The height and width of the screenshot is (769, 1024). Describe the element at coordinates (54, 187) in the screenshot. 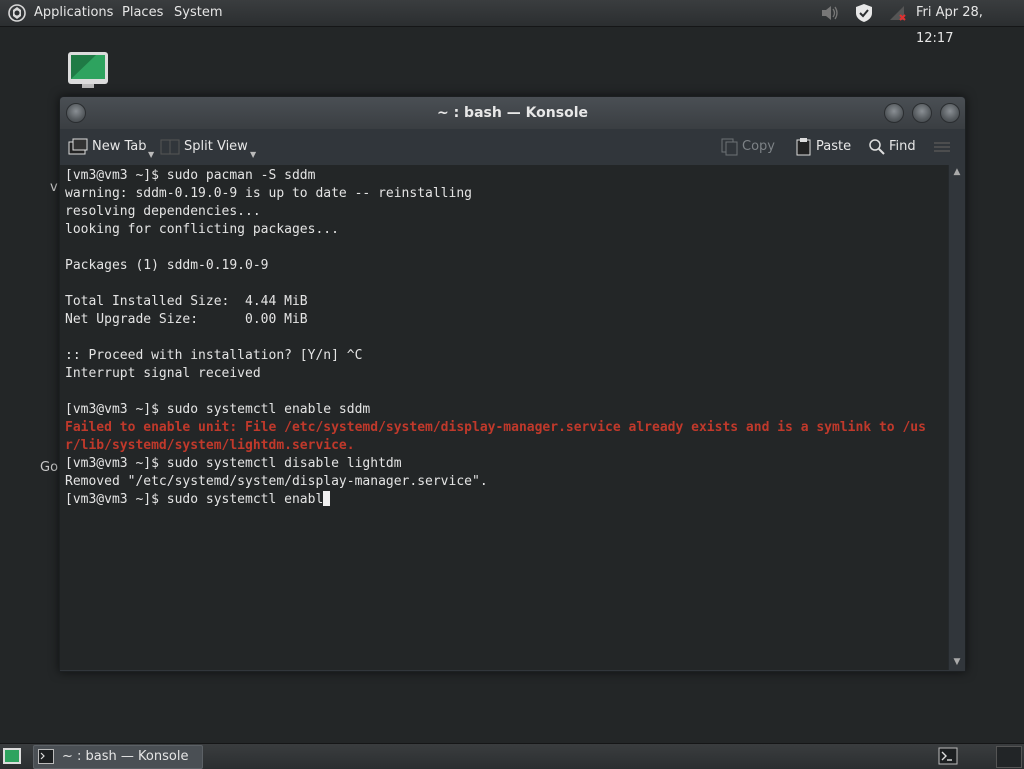

I see `desktop-label-partial: v` at that location.